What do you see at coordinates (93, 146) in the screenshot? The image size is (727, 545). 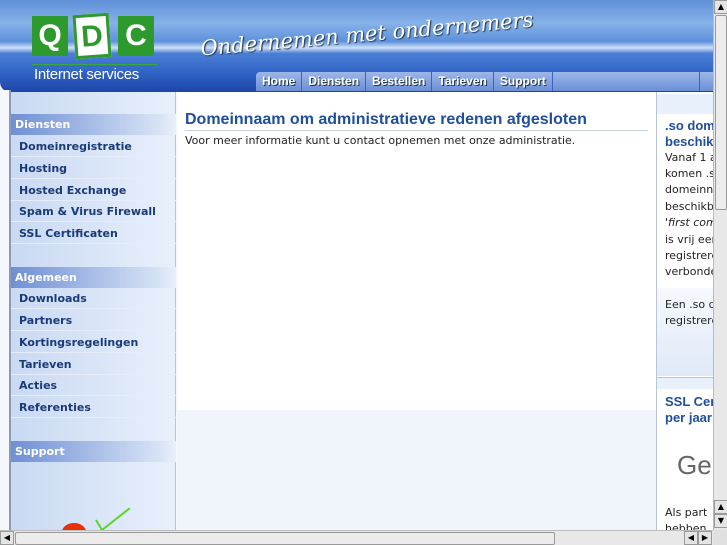 I see `sidebar-item-domeinregistratie: Domeinregistratie` at bounding box center [93, 146].